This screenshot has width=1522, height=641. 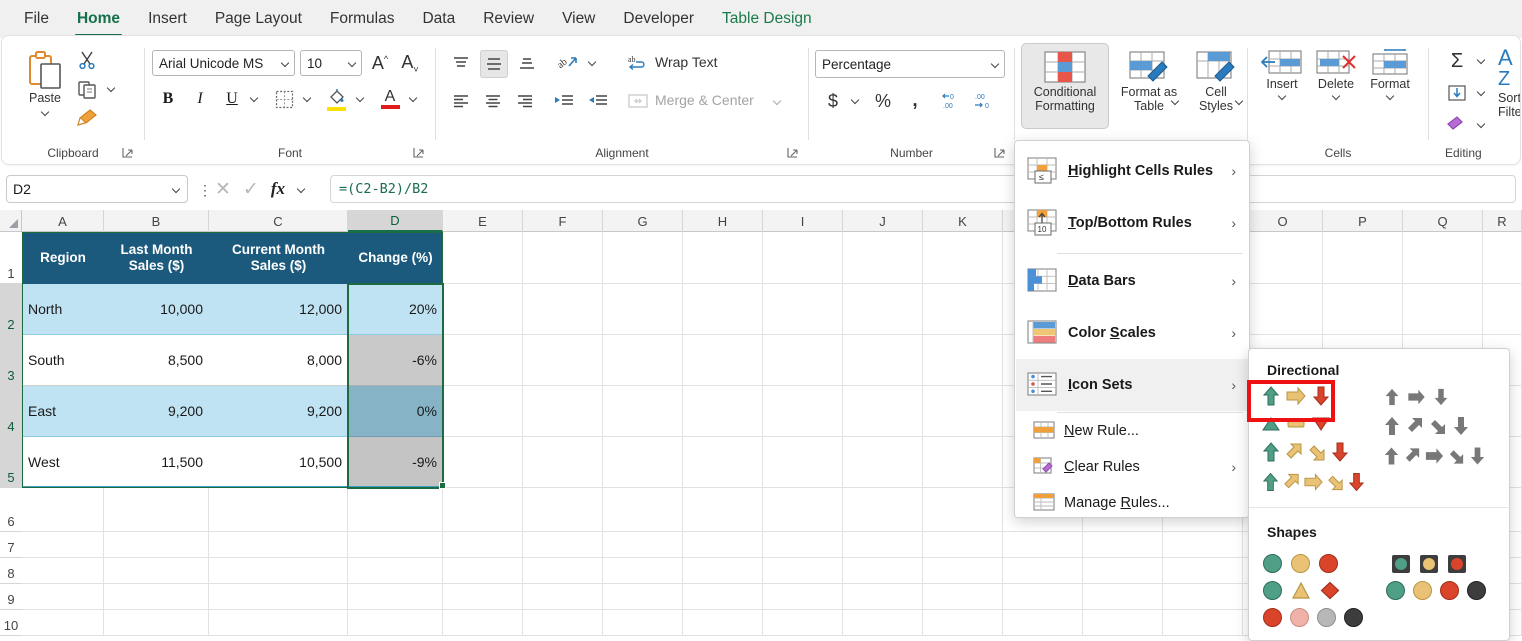 What do you see at coordinates (1282, 74) in the screenshot?
I see `insert-cells-button: Insert` at bounding box center [1282, 74].